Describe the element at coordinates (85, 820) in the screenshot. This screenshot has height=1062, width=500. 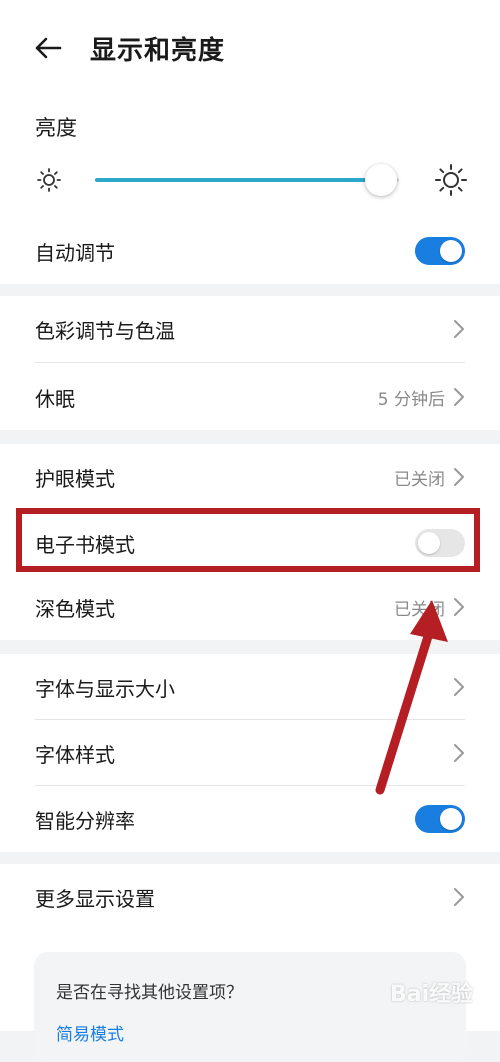
I see `smart-resolution-label: 智能分辨率` at that location.